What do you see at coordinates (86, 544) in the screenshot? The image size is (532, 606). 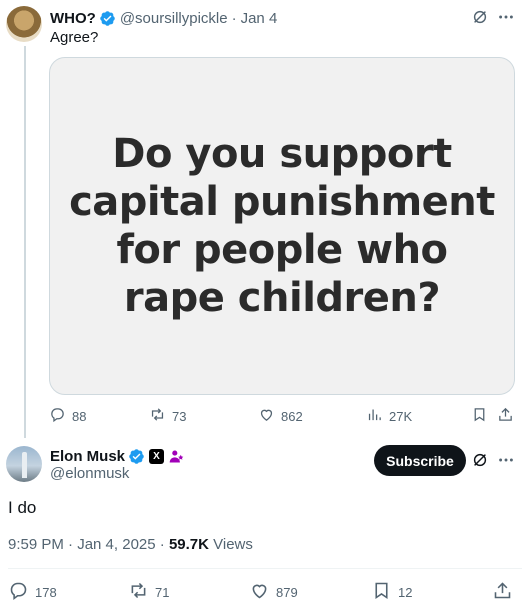 I see `tweet-timestamp: 9:59 PM · Jan 4, 2025 ·` at bounding box center [86, 544].